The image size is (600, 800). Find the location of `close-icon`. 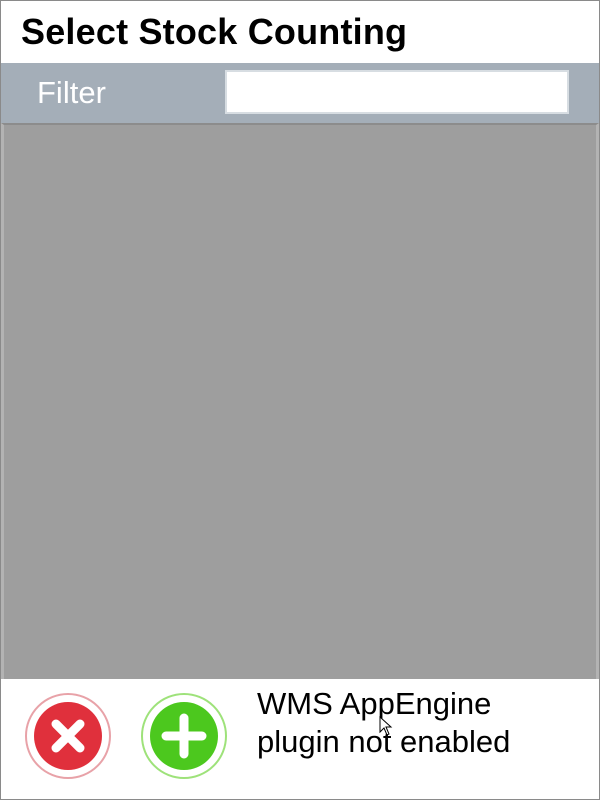

close-icon is located at coordinates (68, 736).